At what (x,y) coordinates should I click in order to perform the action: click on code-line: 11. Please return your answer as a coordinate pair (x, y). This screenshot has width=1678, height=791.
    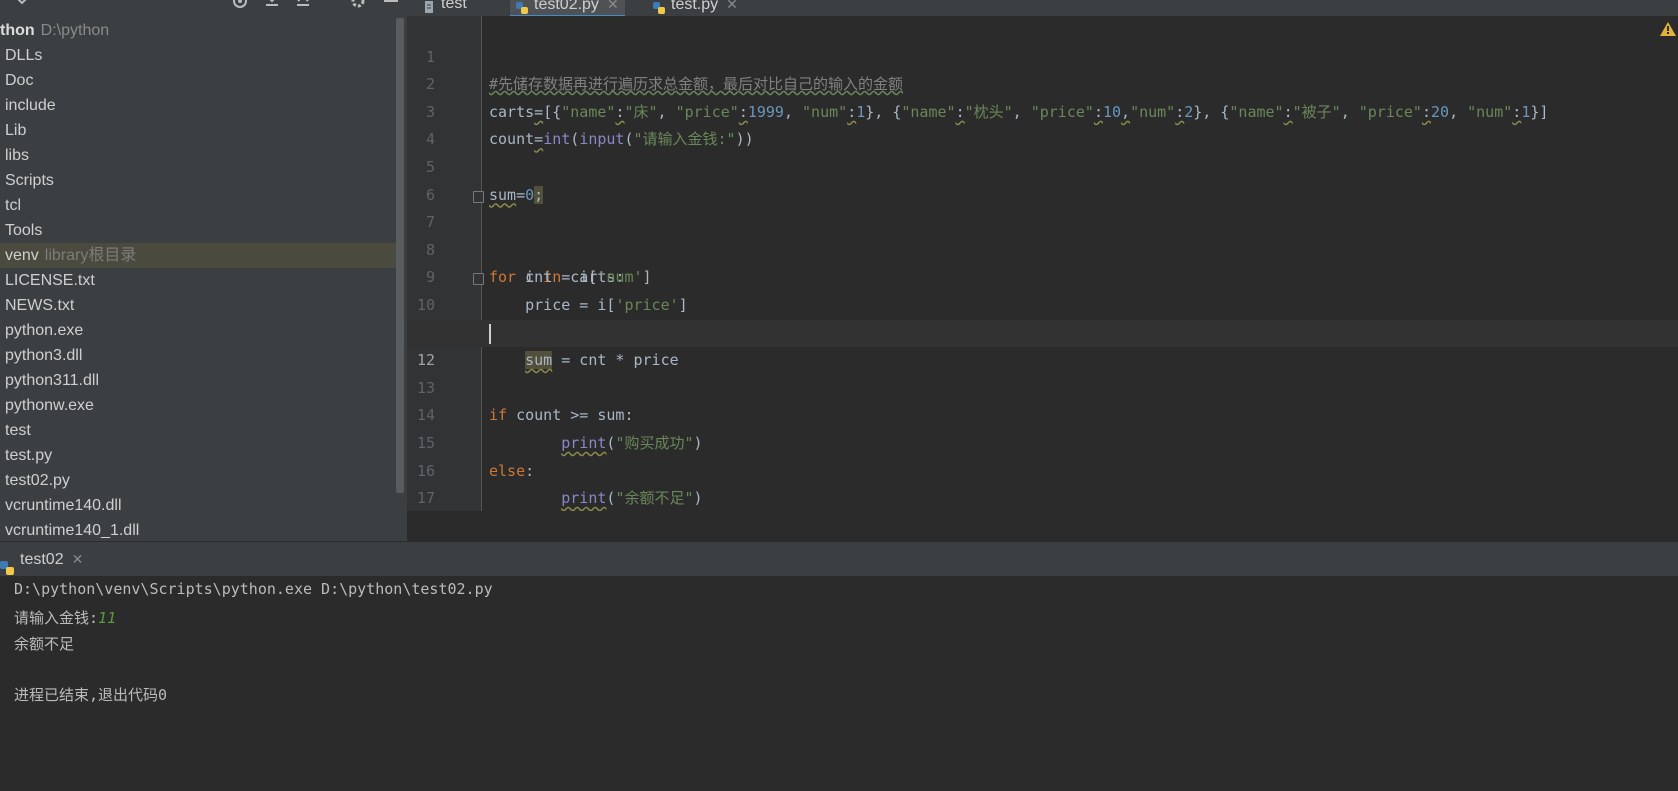
    Looking at the image, I should click on (1042, 317).